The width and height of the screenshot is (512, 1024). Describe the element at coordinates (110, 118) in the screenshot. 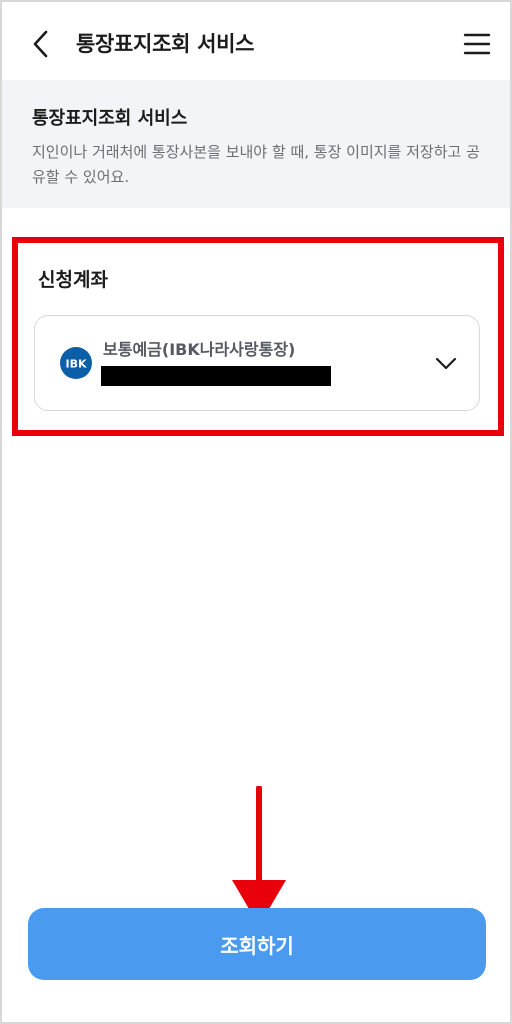

I see `intro-title: 통장표지조회 서비스` at that location.